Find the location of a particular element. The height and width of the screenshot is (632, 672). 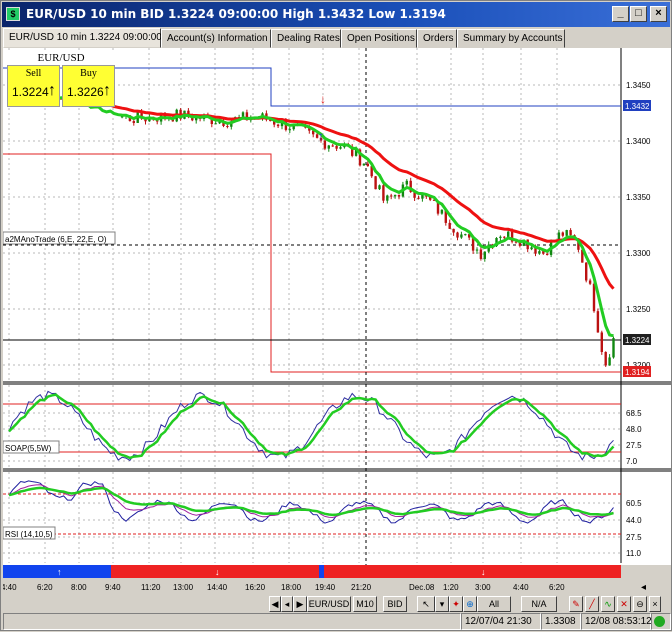

tab-dealing-rates: Dealing Rates is located at coordinates (306, 38).